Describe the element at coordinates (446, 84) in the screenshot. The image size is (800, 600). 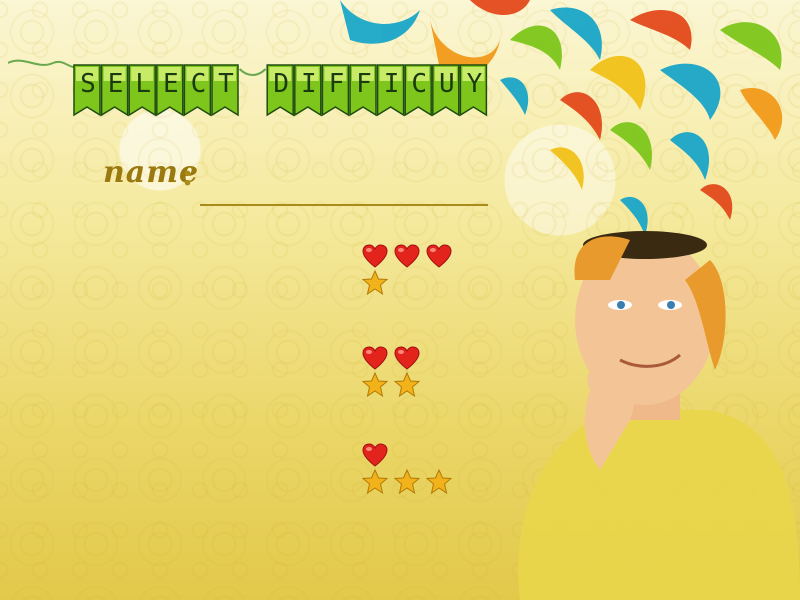
I see `title-letter: U` at that location.